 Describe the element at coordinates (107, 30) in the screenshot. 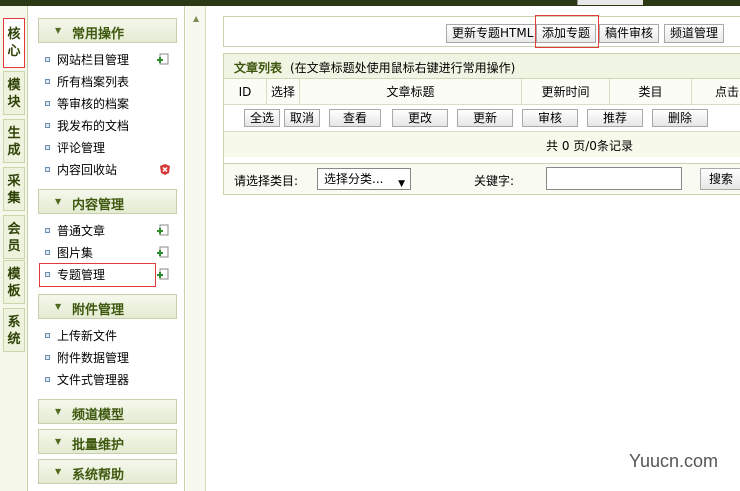

I see `menu-group-common: ▼ 常用操作` at that location.